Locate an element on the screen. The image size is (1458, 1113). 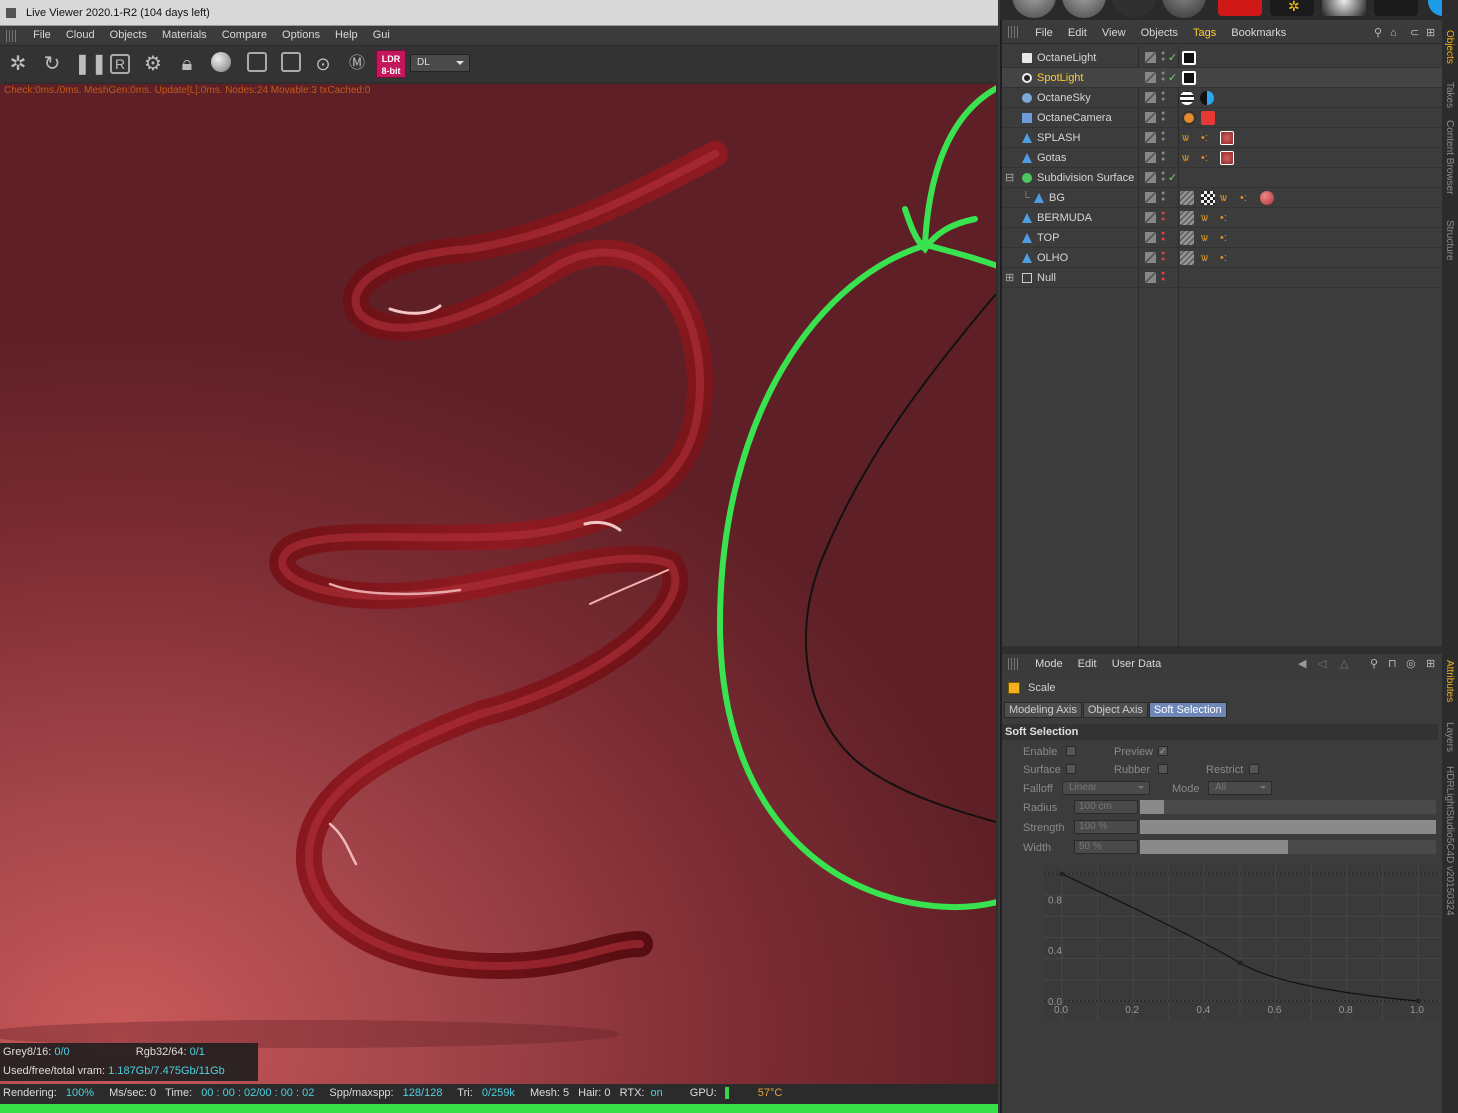
menu-cloud: Cloud is located at coordinates (80, 35).